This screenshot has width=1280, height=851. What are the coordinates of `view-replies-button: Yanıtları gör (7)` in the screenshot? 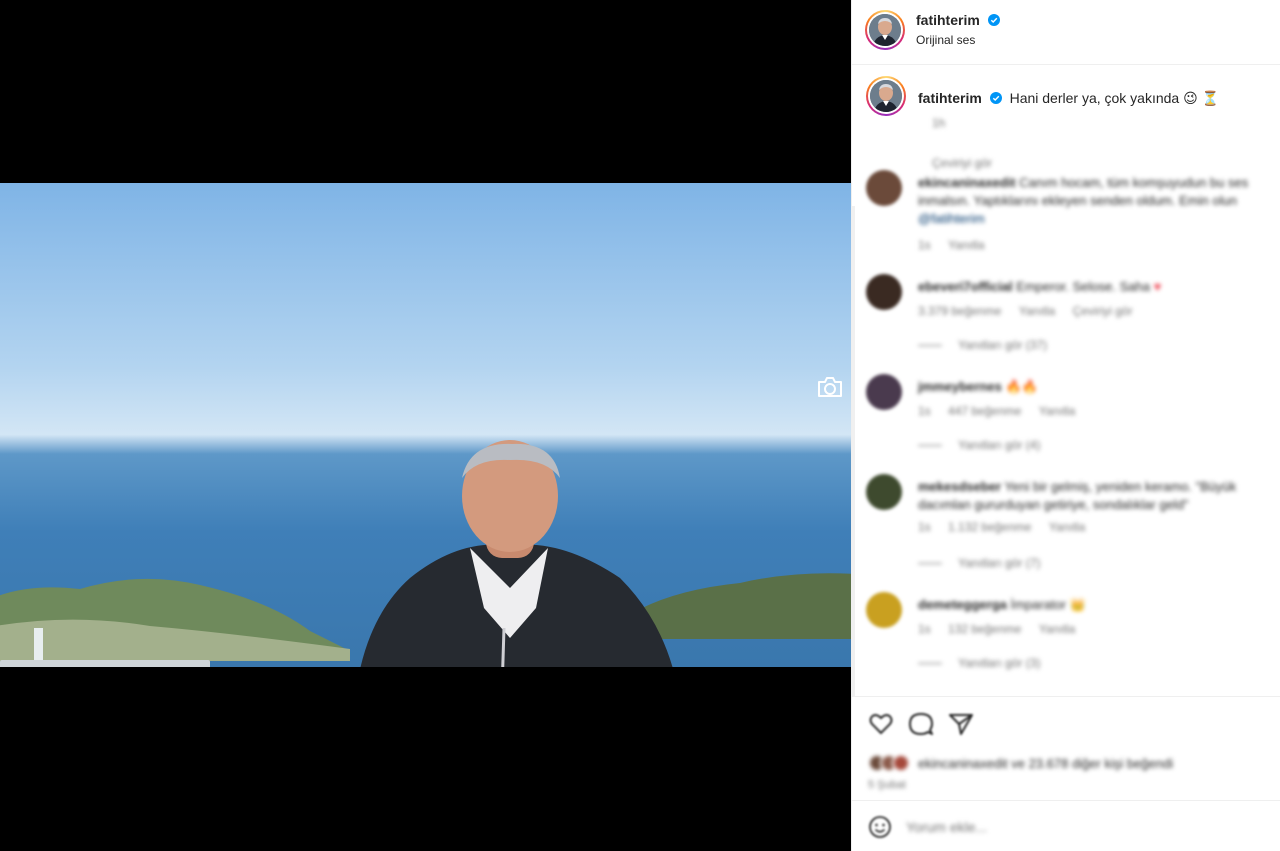 It's located at (979, 563).